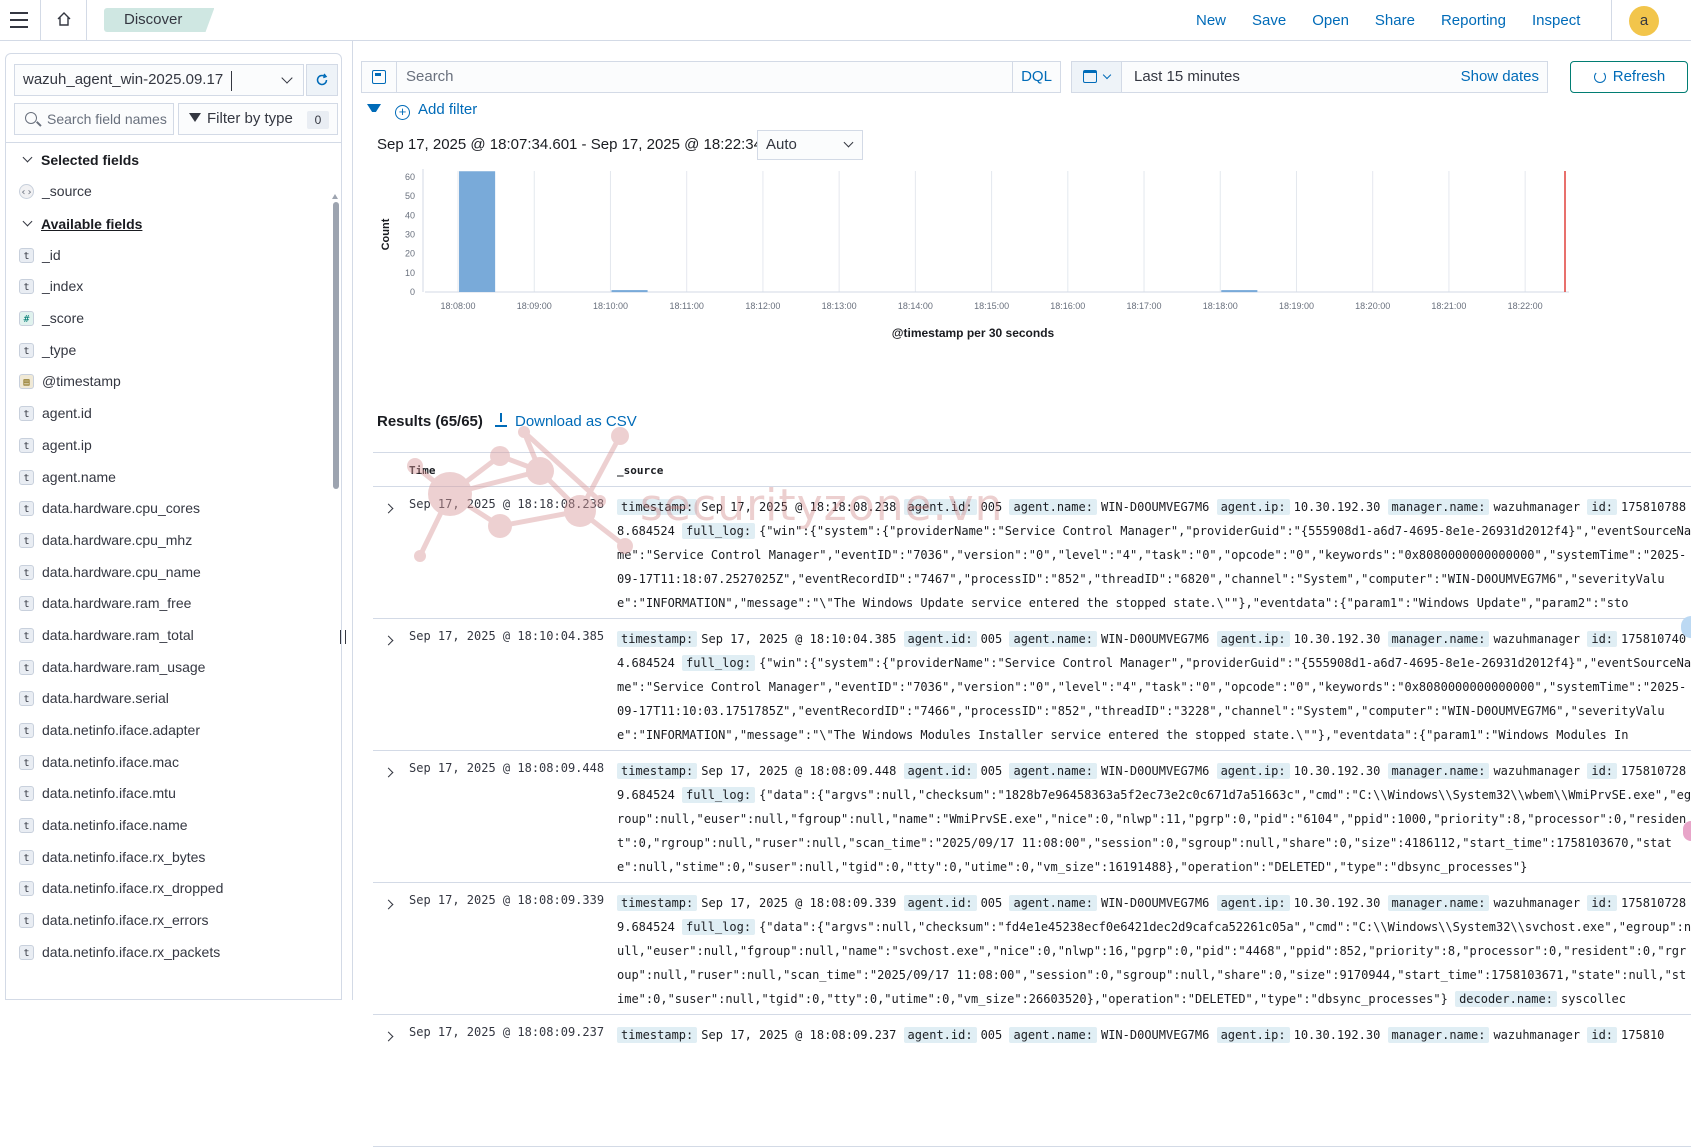  I want to click on selected-fields-header: Selected fields, so click(169, 160).